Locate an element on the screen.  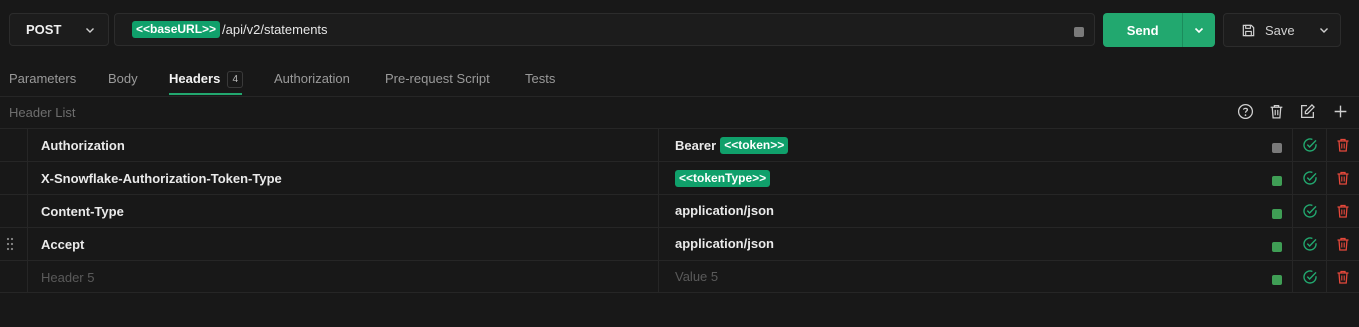
url-variable-chip: <<baseURL>> is located at coordinates (176, 29).